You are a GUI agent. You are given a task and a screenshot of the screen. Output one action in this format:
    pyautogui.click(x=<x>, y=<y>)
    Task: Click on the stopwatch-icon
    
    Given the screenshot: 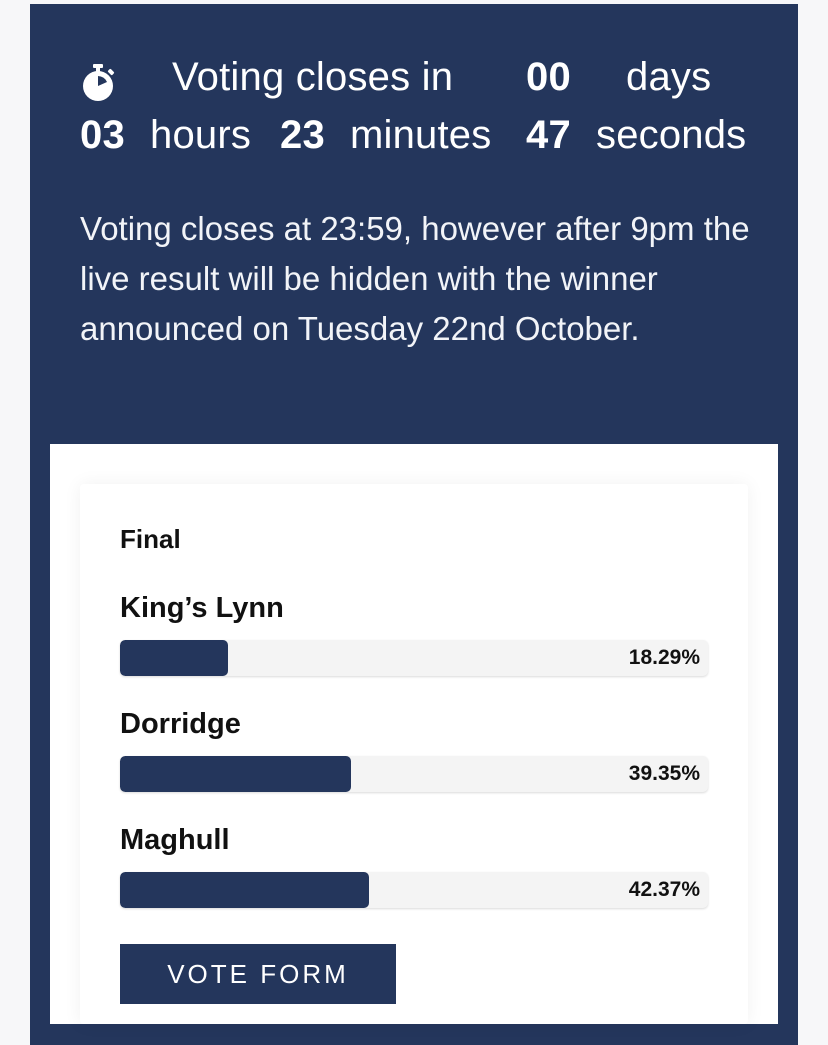 What is the action you would take?
    pyautogui.click(x=98, y=80)
    